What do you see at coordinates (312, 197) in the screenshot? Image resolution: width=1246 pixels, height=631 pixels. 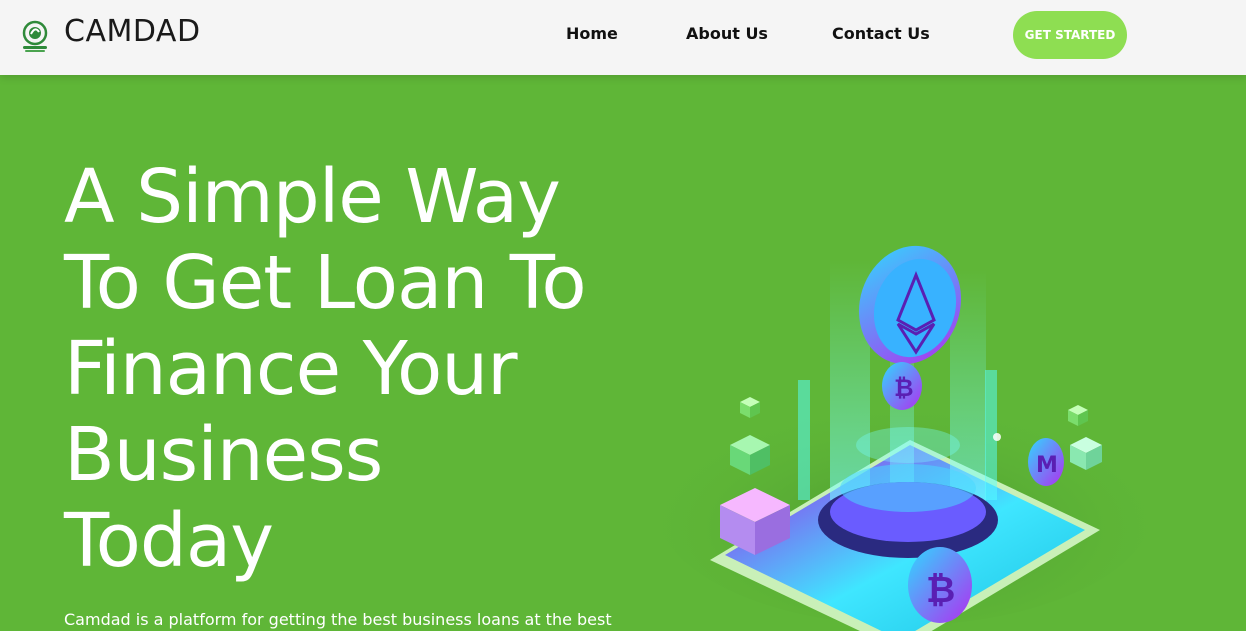 I see `hero-title-line: A Simple Way` at bounding box center [312, 197].